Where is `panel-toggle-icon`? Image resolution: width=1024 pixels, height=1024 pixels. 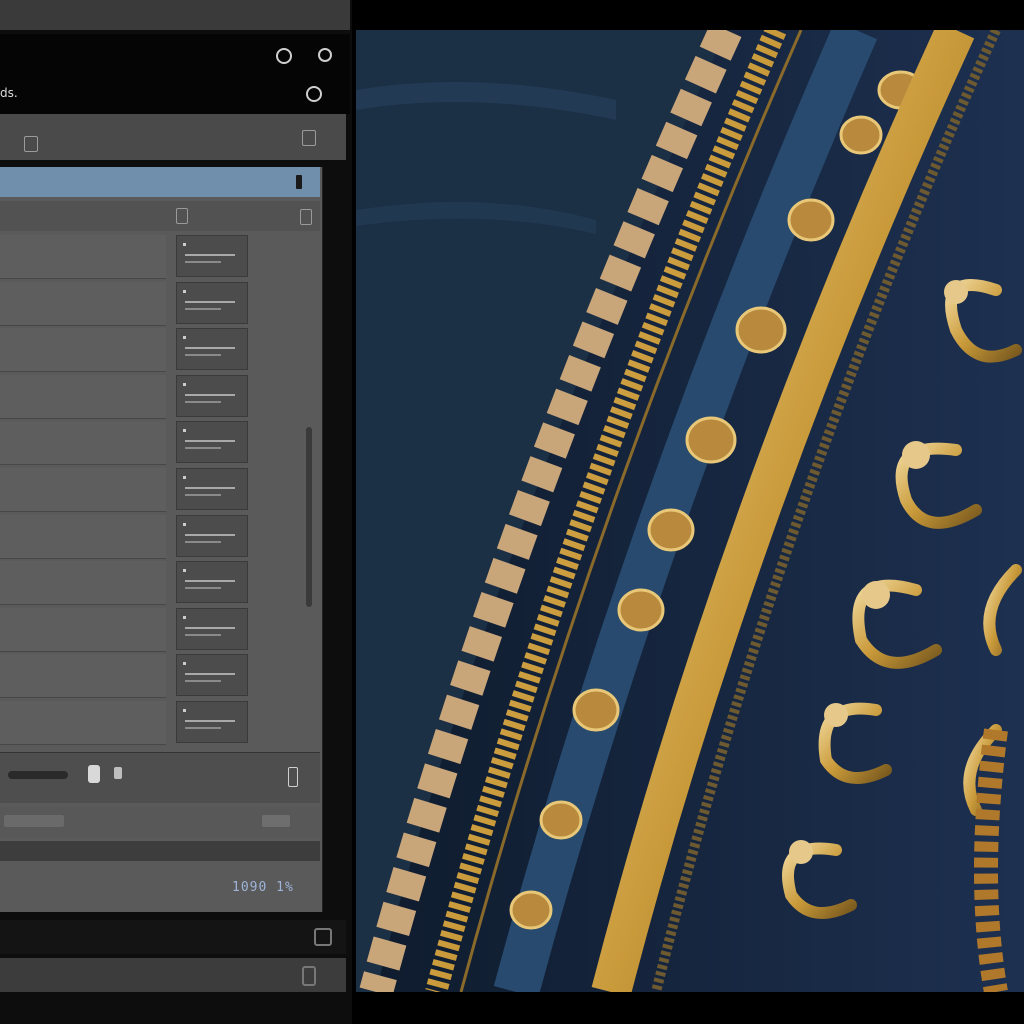 panel-toggle-icon is located at coordinates (306, 217).